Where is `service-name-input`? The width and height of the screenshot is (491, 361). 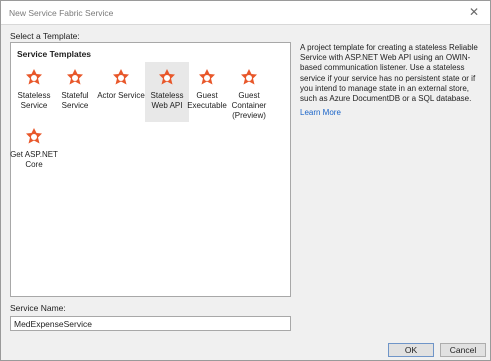 service-name-input is located at coordinates (150, 323).